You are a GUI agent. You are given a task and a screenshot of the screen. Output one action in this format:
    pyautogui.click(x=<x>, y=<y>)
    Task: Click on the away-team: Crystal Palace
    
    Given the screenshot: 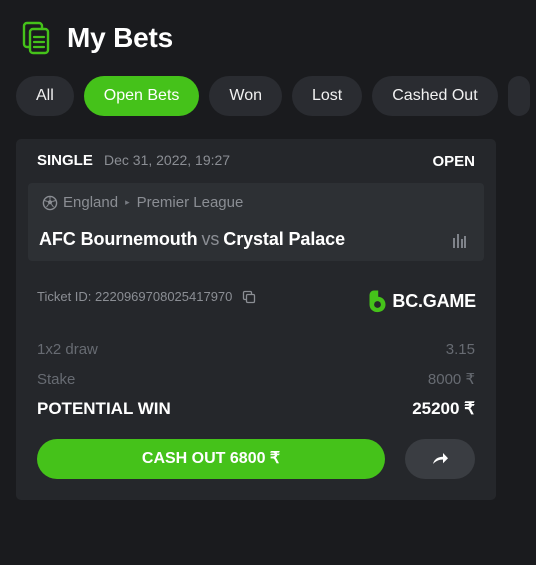 What is the action you would take?
    pyautogui.click(x=284, y=239)
    